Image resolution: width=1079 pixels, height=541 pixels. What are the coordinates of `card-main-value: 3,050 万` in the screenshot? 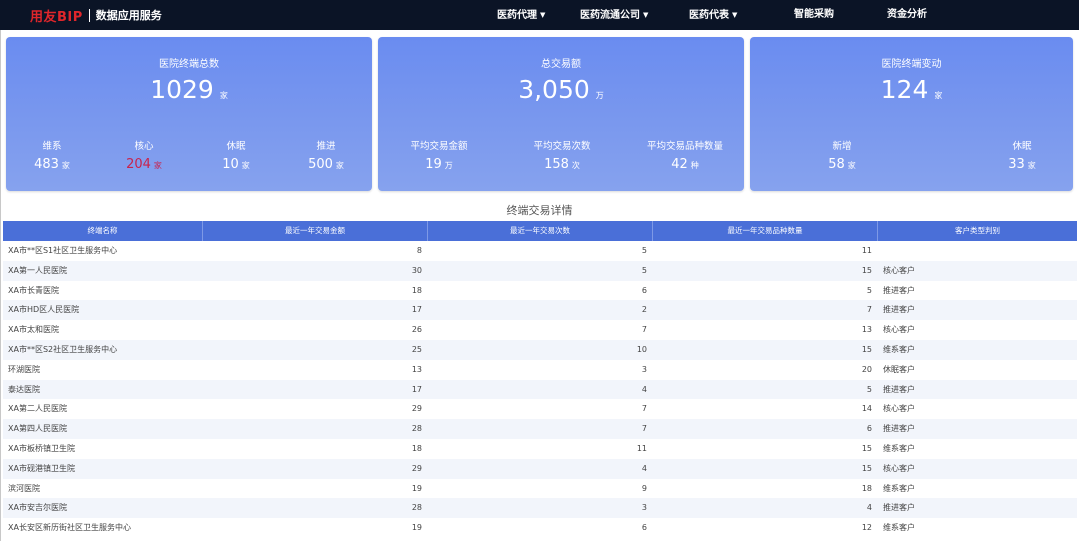 It's located at (561, 89).